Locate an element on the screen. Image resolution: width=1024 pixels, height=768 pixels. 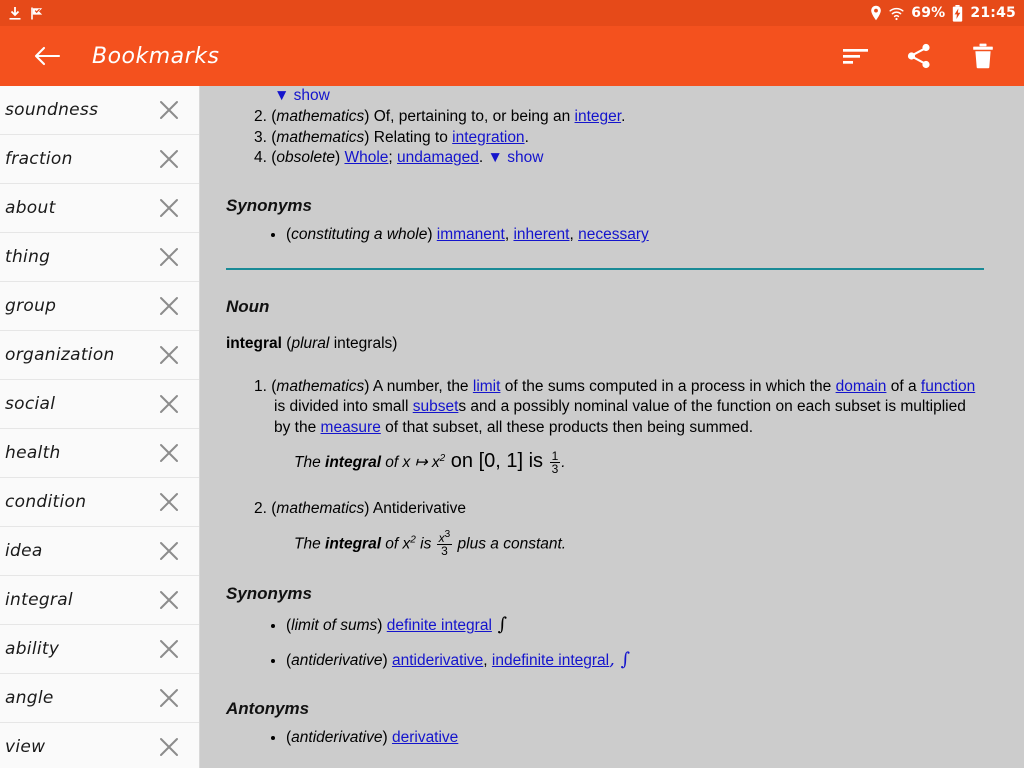
status-bar-left-icons is located at coordinates (26, 13).